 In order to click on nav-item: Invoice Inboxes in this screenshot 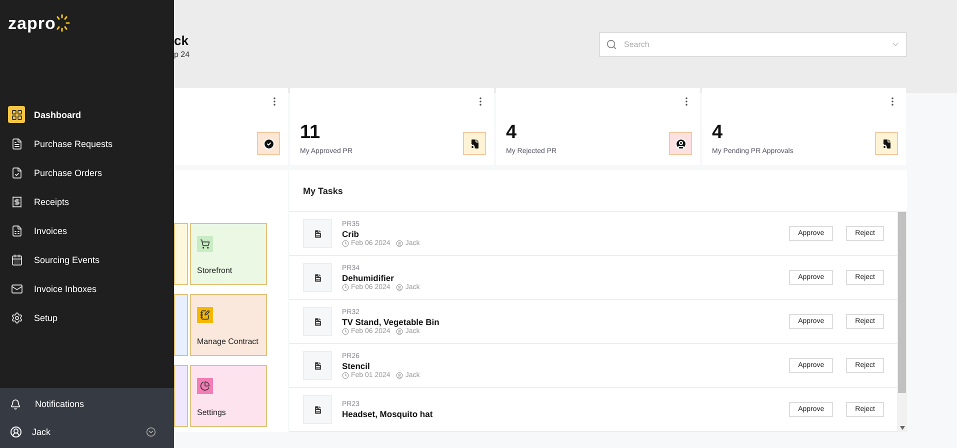, I will do `click(87, 288)`.